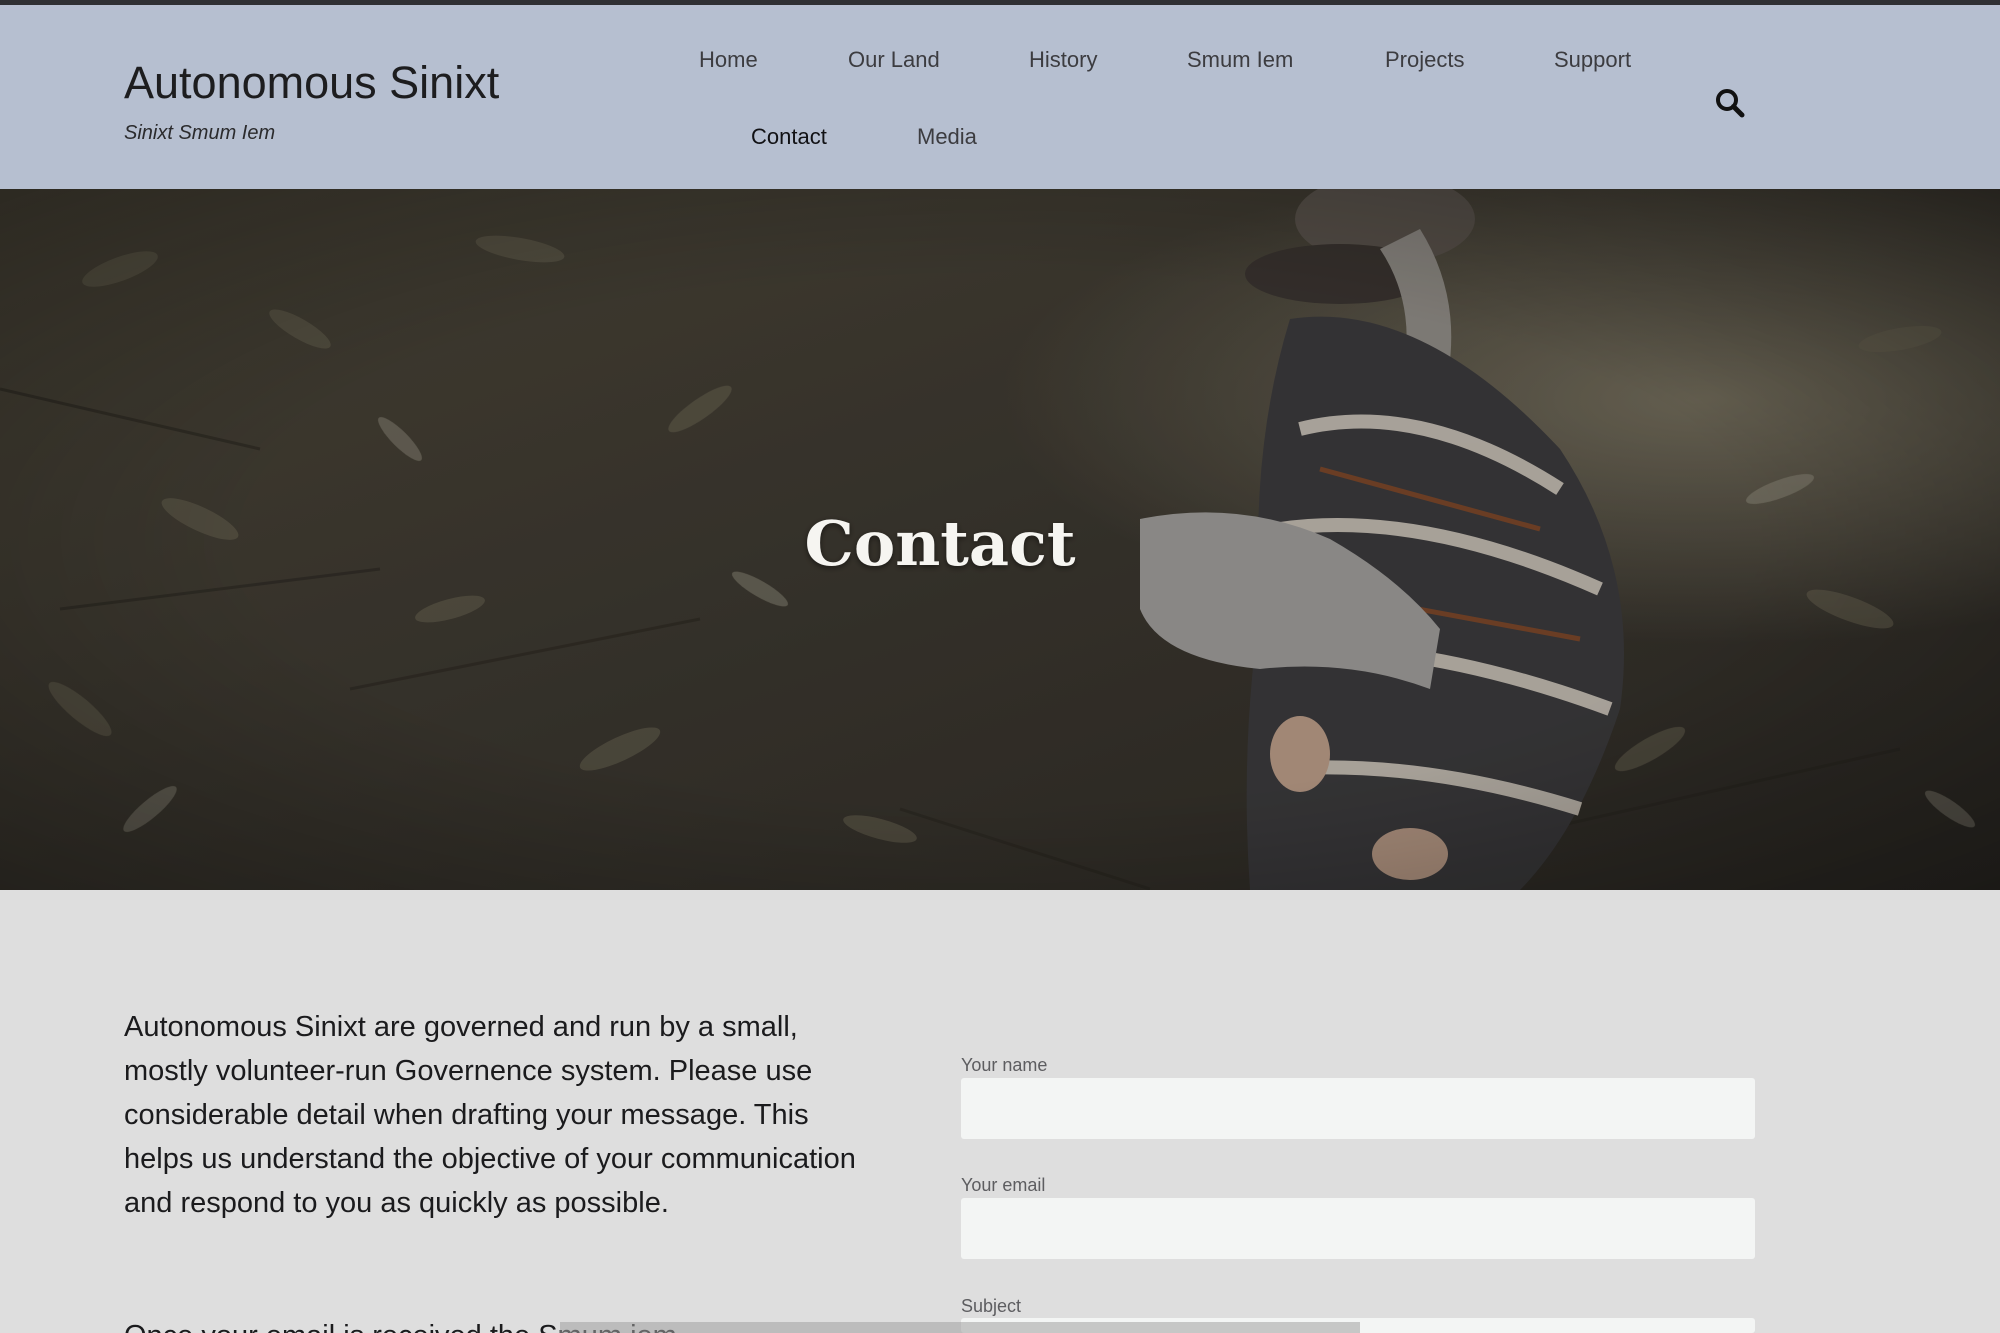  I want to click on site-title: Autonomous Sinixt, so click(311, 83).